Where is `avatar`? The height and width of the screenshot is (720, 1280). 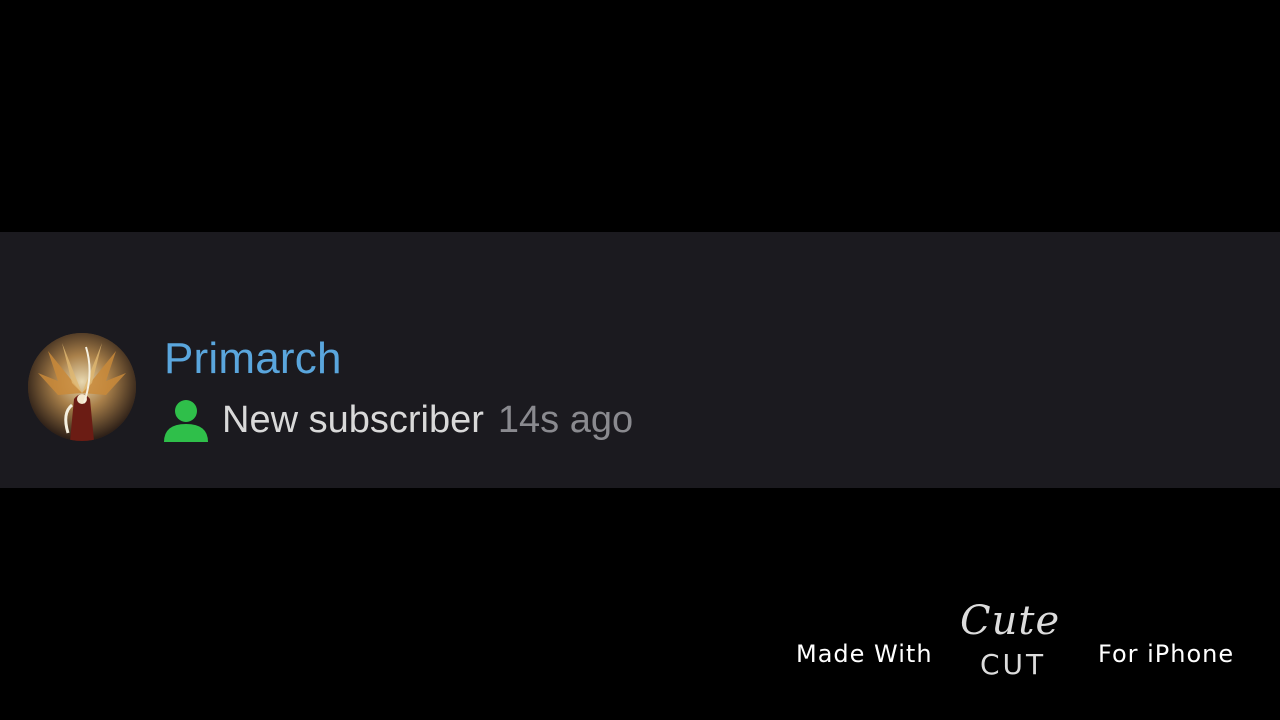
avatar is located at coordinates (82, 387).